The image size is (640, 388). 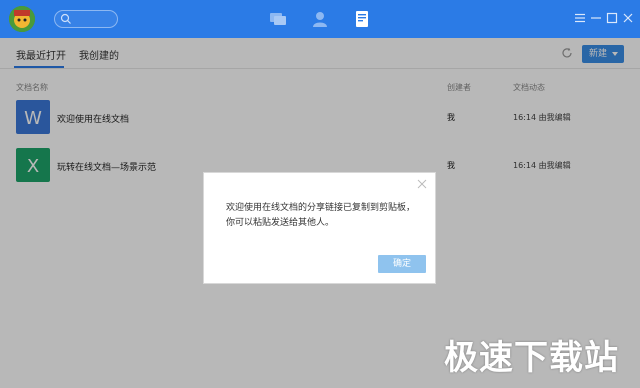 What do you see at coordinates (278, 19) in the screenshot?
I see `chat-icon` at bounding box center [278, 19].